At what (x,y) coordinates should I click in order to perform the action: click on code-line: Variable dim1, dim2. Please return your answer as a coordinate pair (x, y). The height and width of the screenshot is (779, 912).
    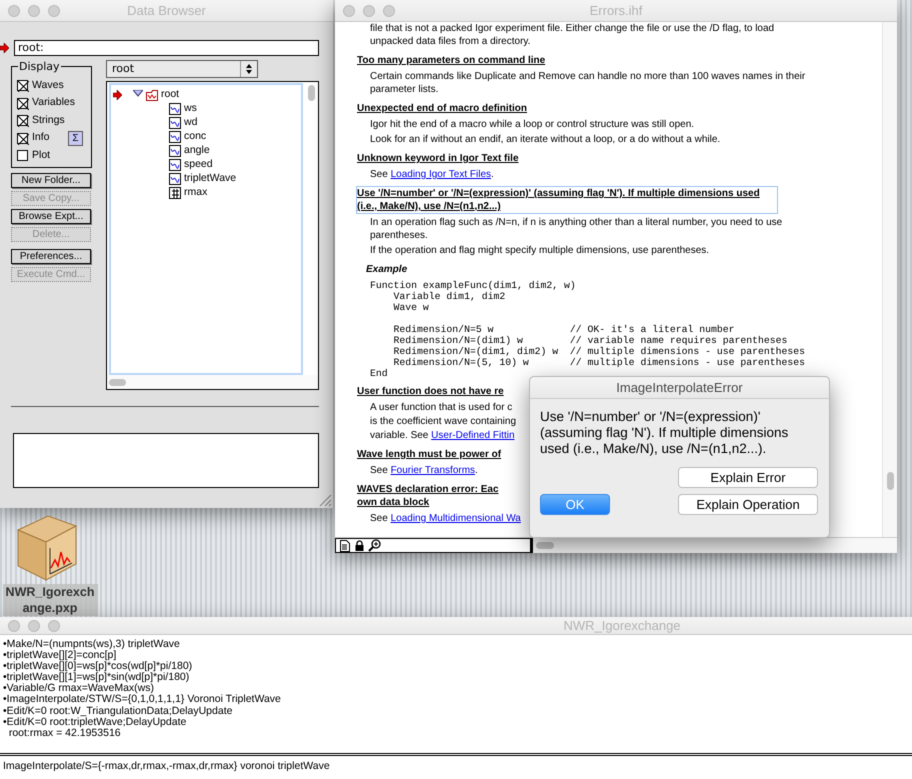
    Looking at the image, I should click on (449, 296).